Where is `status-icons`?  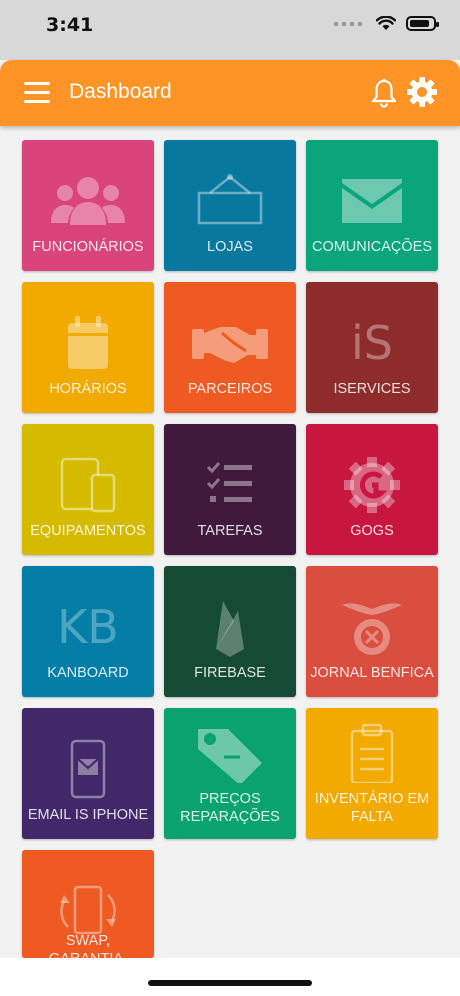
status-icons is located at coordinates (385, 23).